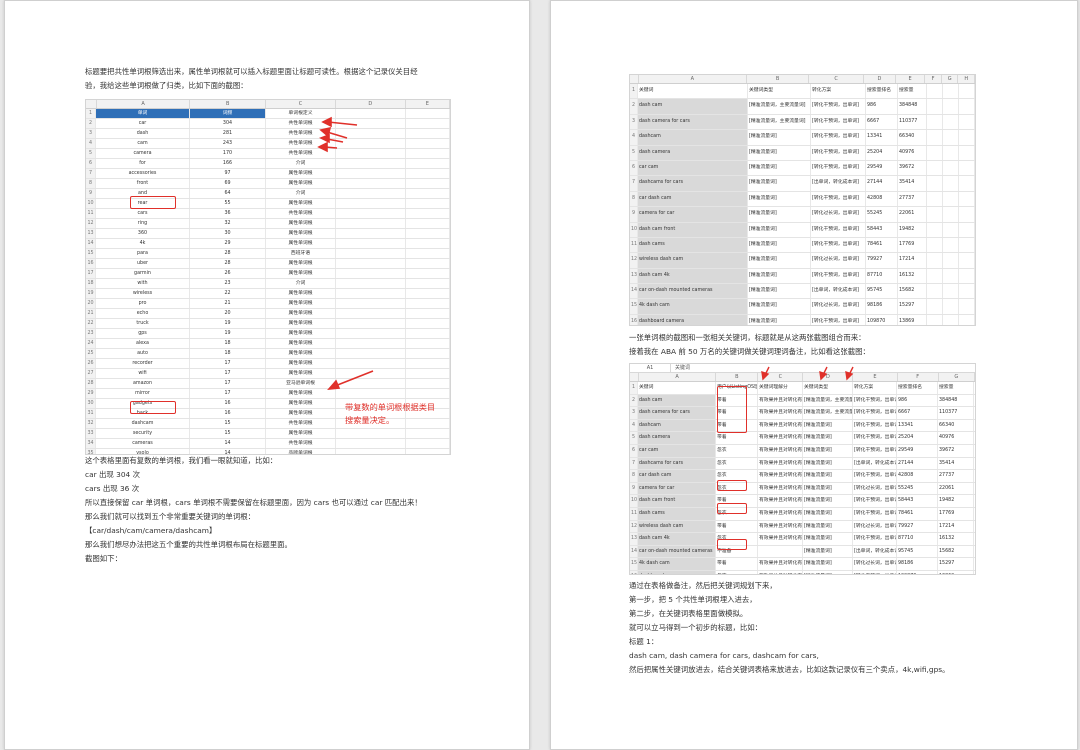 The image size is (1080, 750). I want to click on annotation-note-line-2: 搜索量决定。, so click(370, 420).